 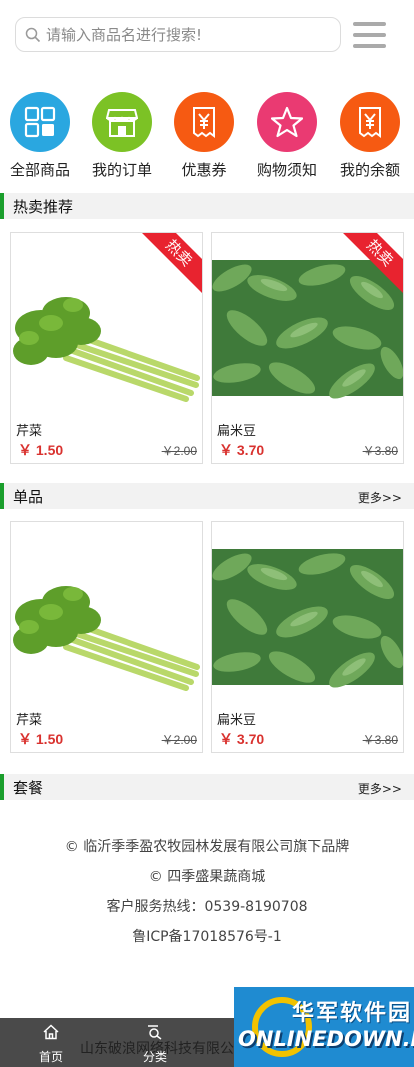 I want to click on top-bar, so click(x=207, y=39).